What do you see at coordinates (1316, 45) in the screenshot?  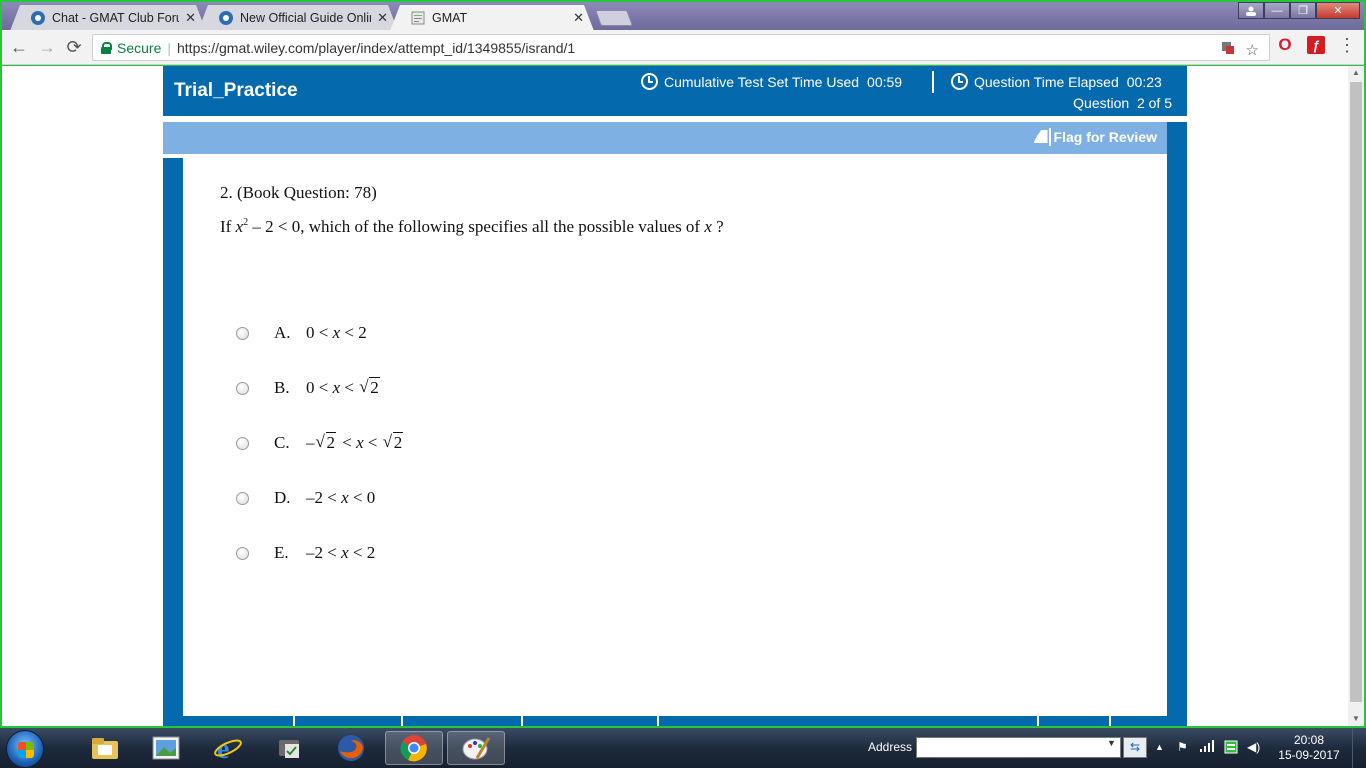 I see `flash-icon: ƒ` at bounding box center [1316, 45].